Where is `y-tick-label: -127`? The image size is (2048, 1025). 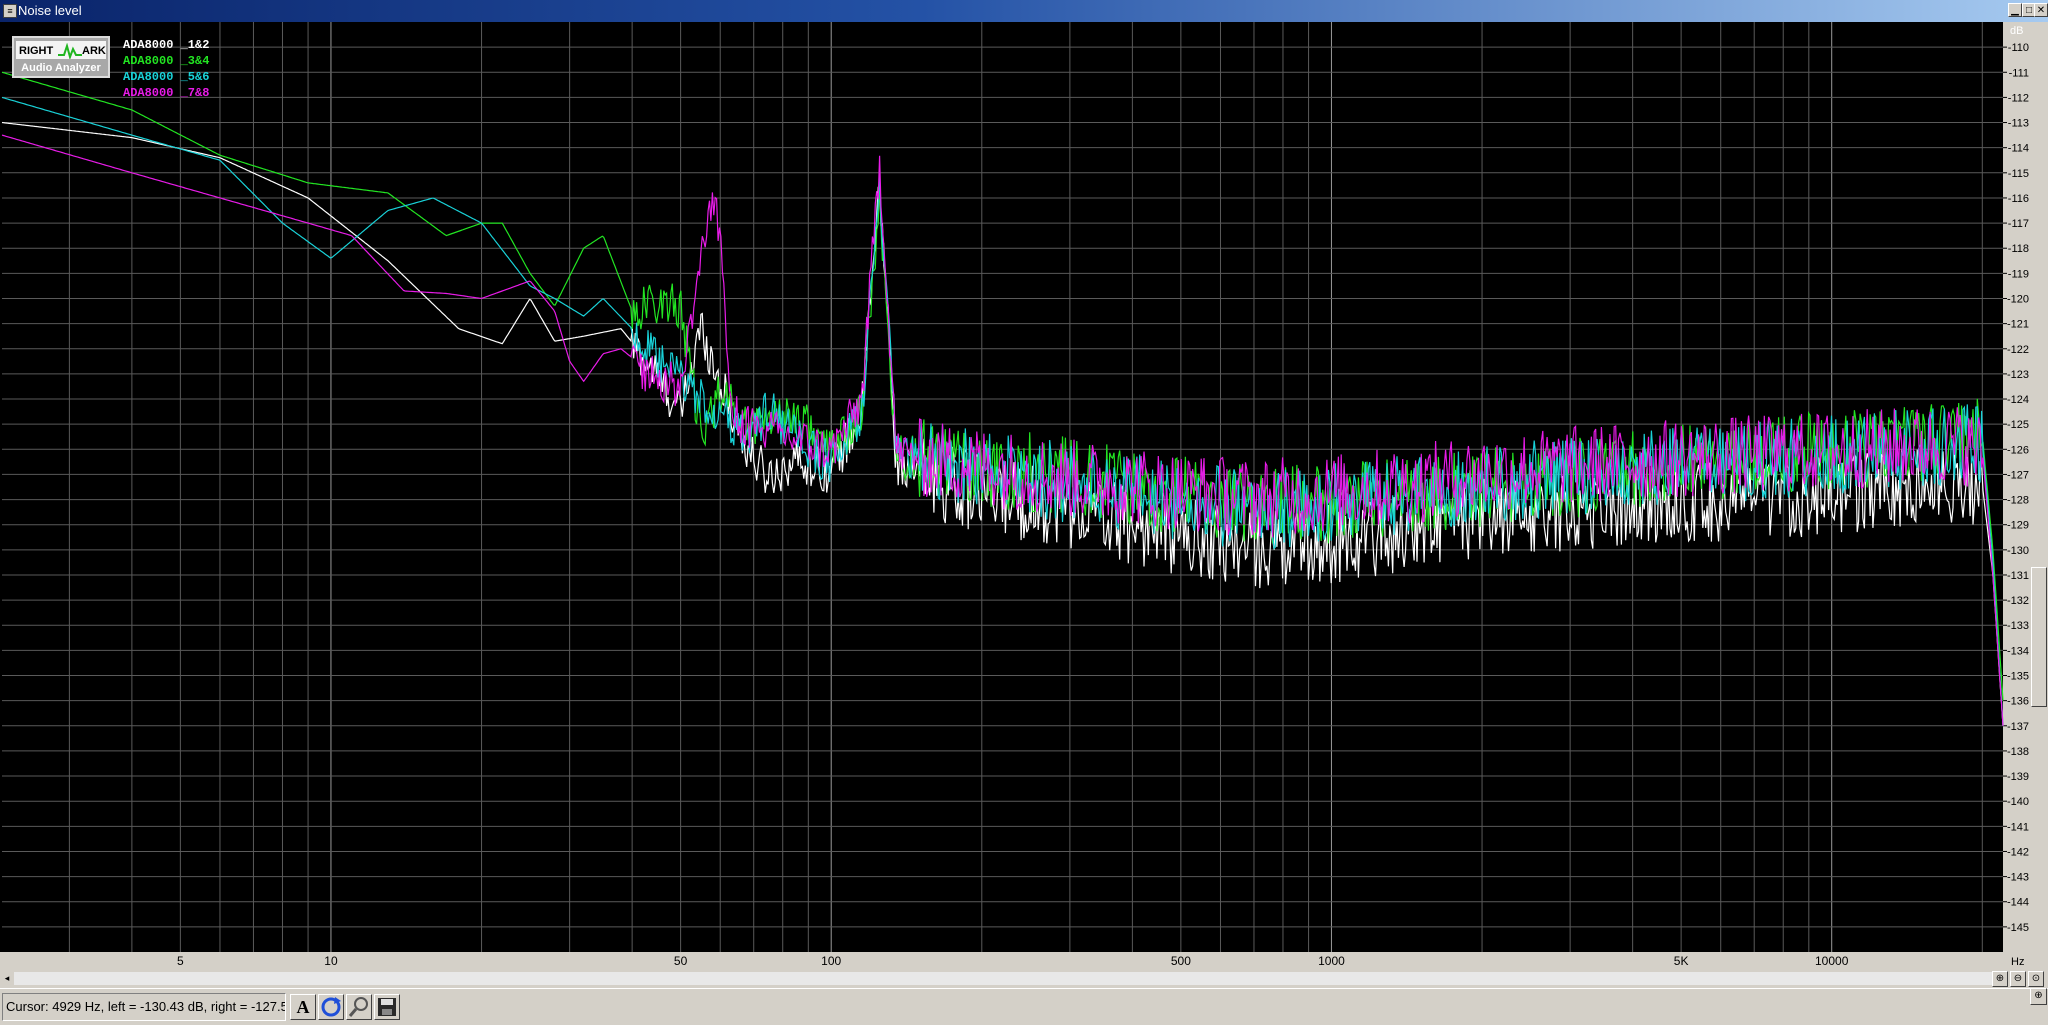
y-tick-label: -127 is located at coordinates (2018, 475).